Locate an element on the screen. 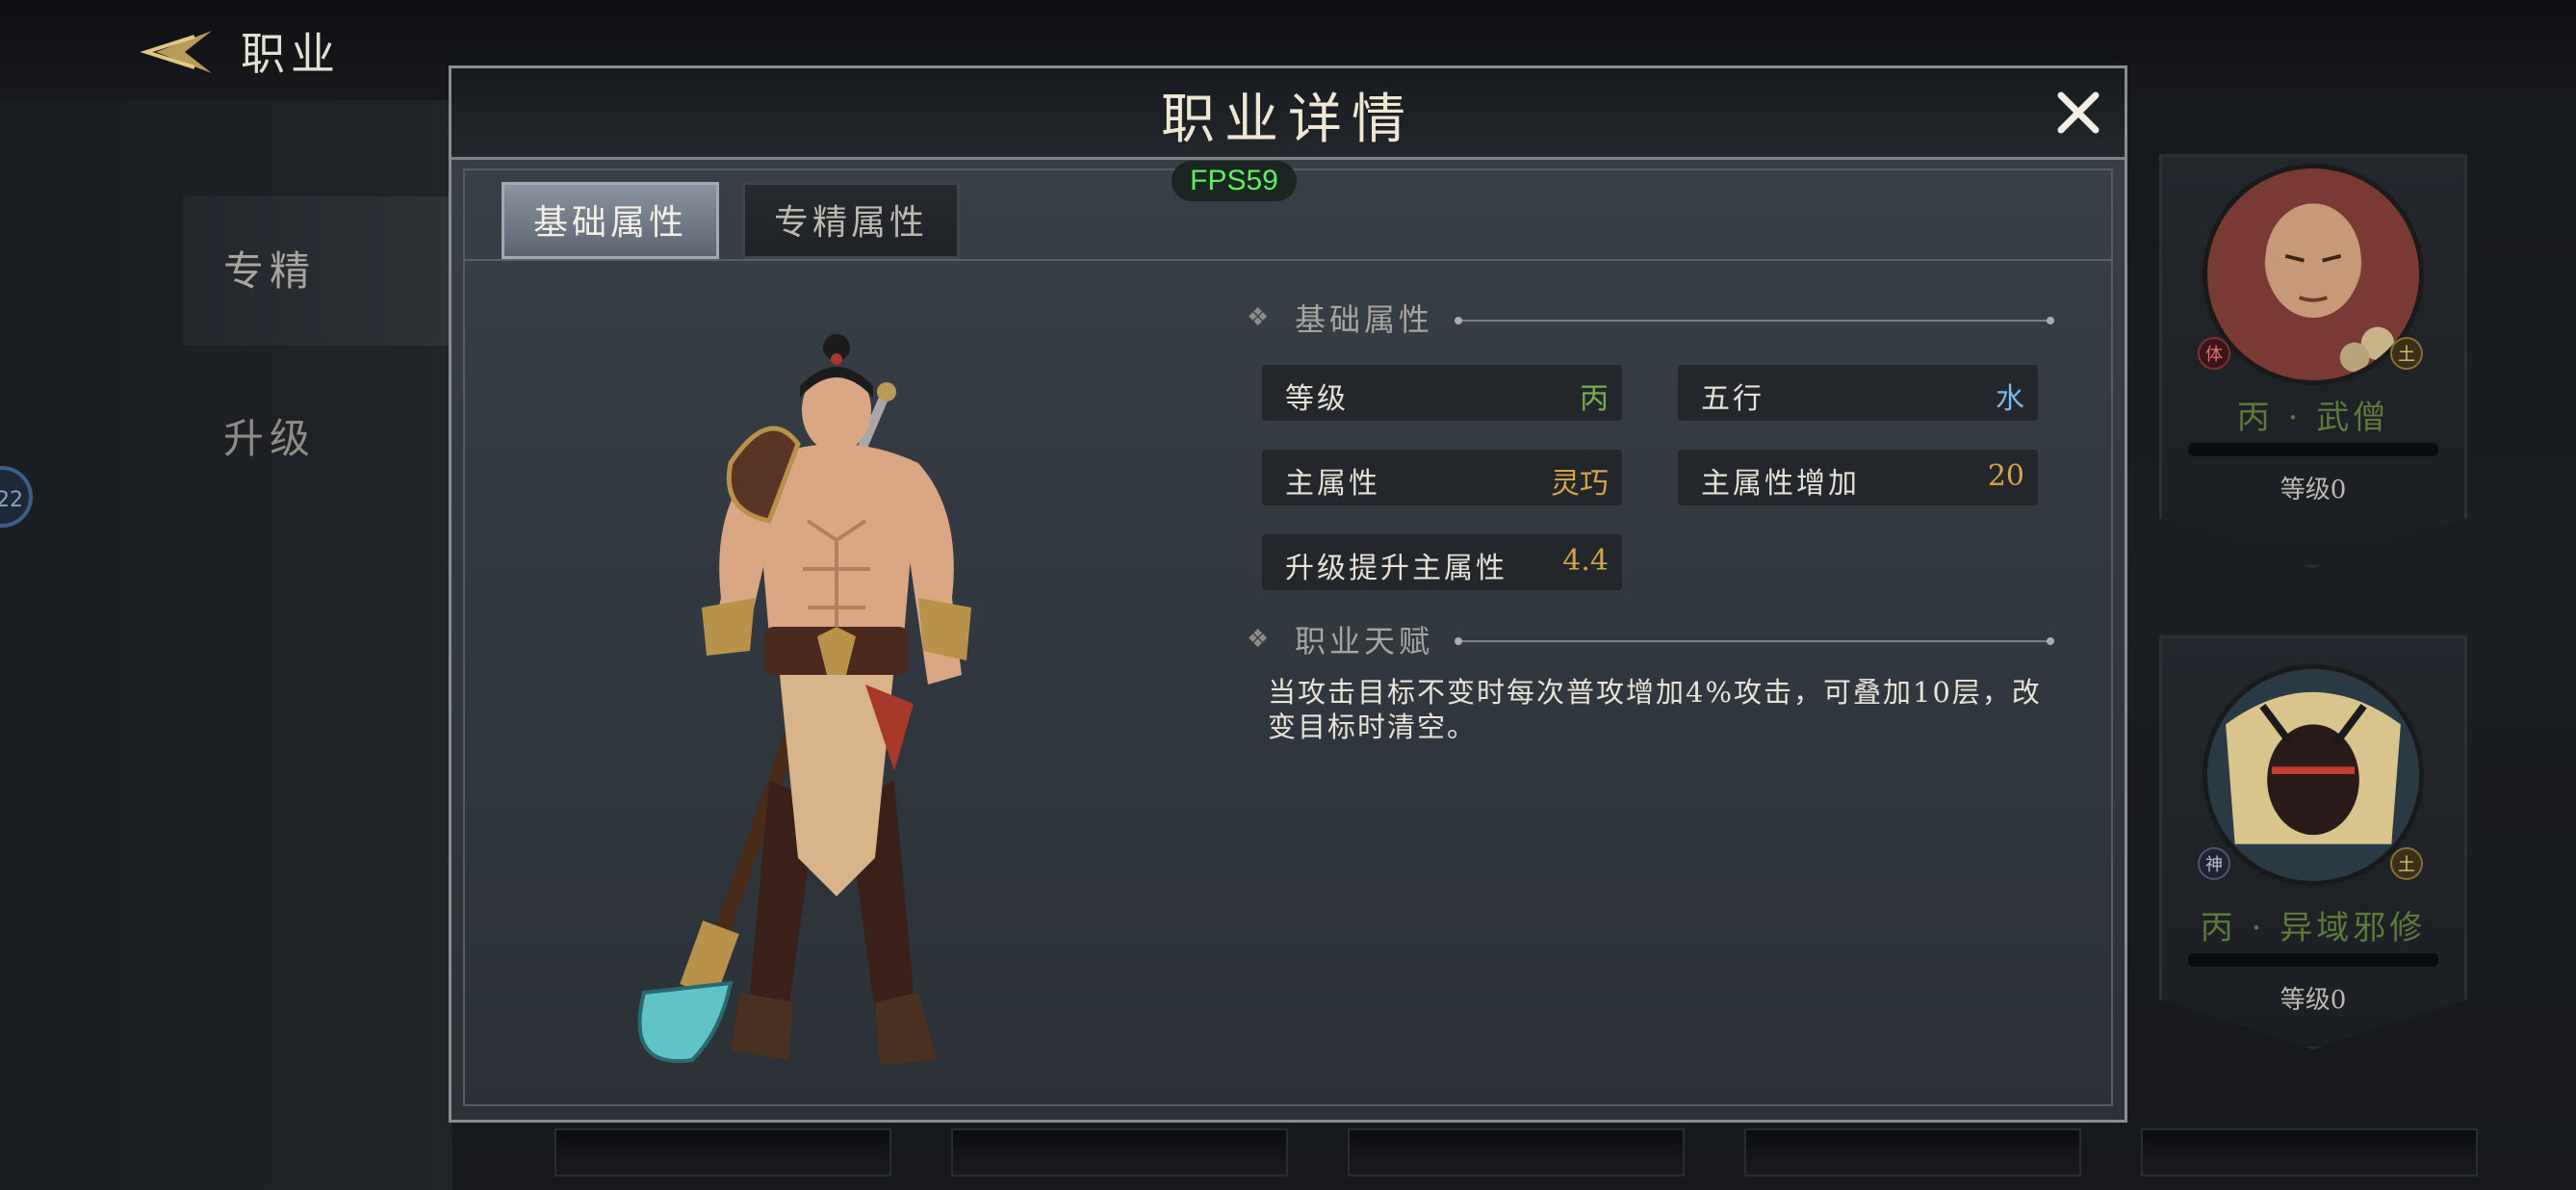 The height and width of the screenshot is (1190, 2576). character-card-exotic-cultivator: 神 土 丙 · 异域邪修 等级0 is located at coordinates (2313, 842).